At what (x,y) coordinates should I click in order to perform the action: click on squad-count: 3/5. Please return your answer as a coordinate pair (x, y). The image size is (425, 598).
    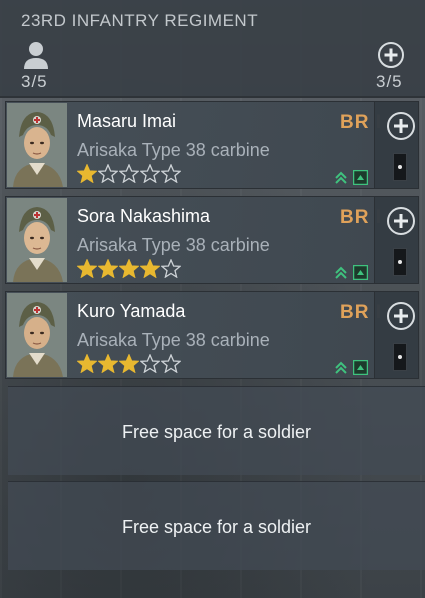
    Looking at the image, I should click on (34, 81).